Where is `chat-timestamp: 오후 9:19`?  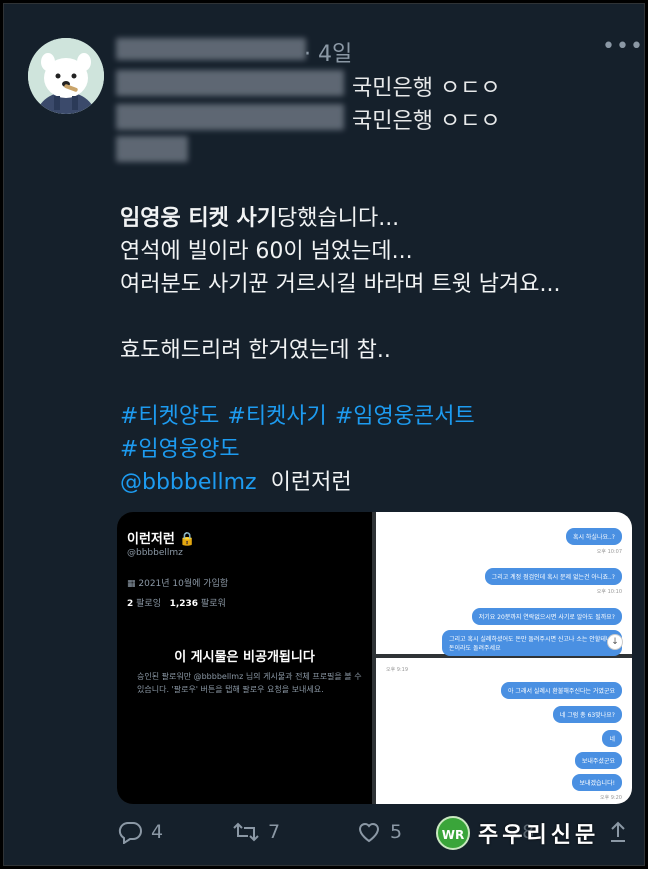
chat-timestamp: 오후 9:19 is located at coordinates (397, 670).